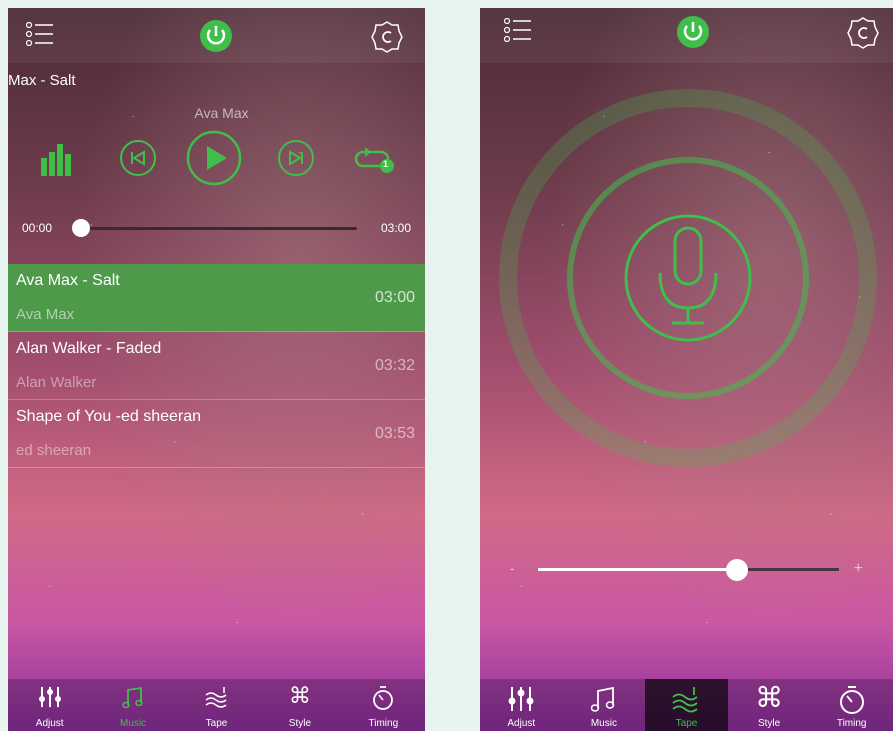  I want to click on volume-track, so click(786, 569).